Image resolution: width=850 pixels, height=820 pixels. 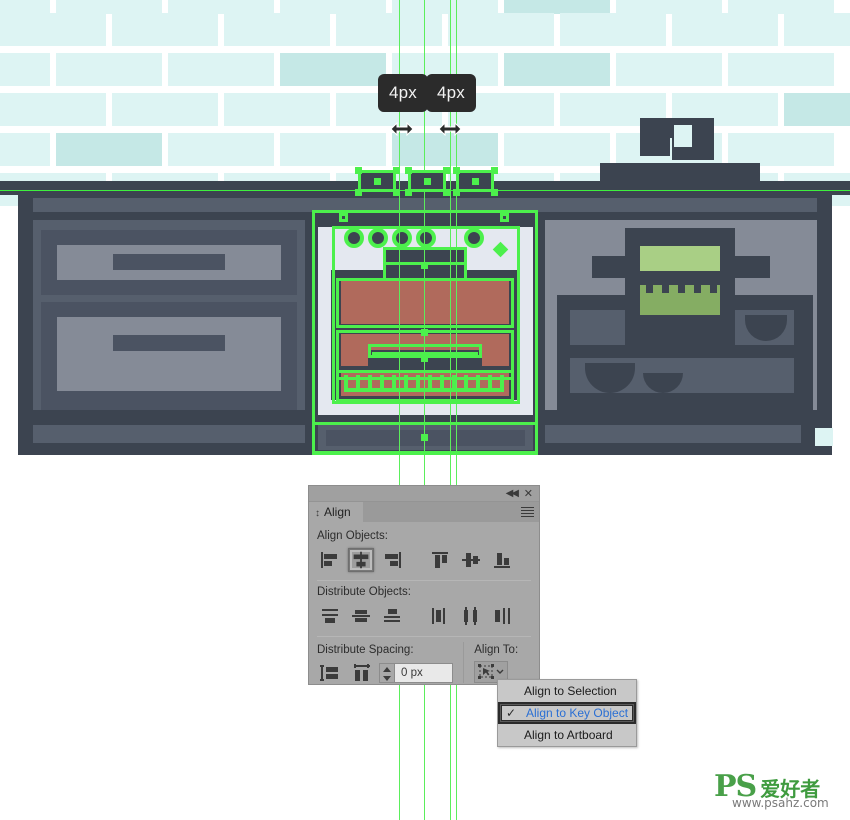 What do you see at coordinates (403, 93) in the screenshot?
I see `measurement-label-1: 4px` at bounding box center [403, 93].